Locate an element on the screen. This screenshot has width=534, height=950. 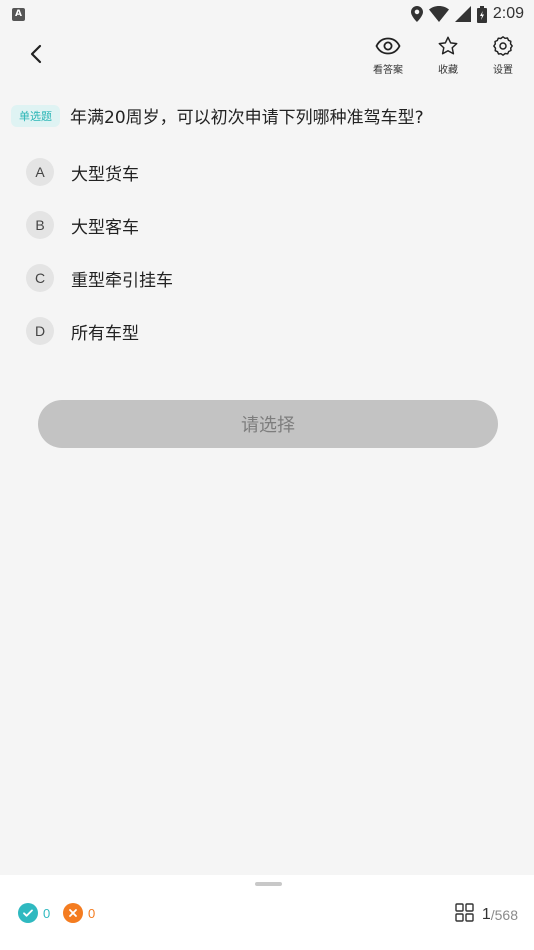
back-button is located at coordinates (36, 54).